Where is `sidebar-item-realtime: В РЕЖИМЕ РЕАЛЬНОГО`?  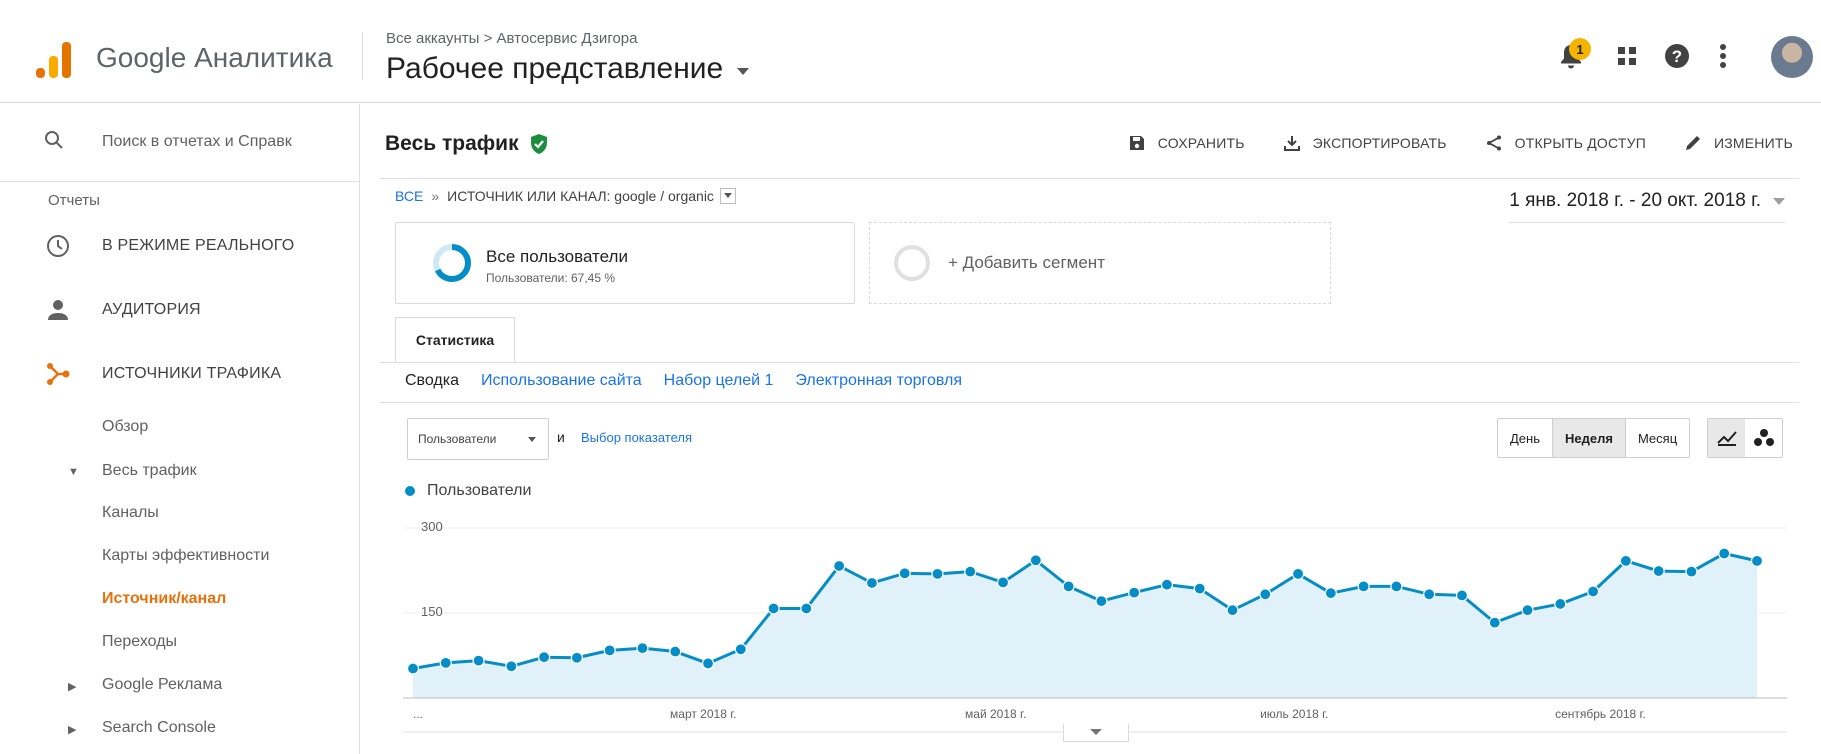
sidebar-item-realtime: В РЕЖИМЕ РЕАЛЬНОГО is located at coordinates (180, 246).